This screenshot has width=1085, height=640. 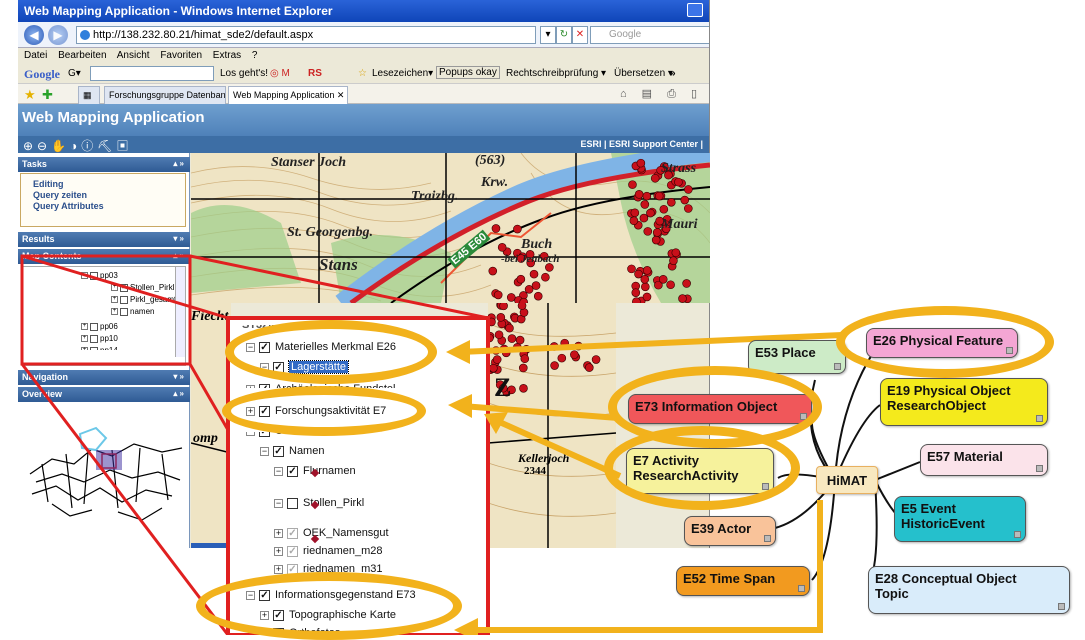 I want to click on node-e28-conceptual-object: E28 Conceptual Object Topic, so click(x=969, y=590).